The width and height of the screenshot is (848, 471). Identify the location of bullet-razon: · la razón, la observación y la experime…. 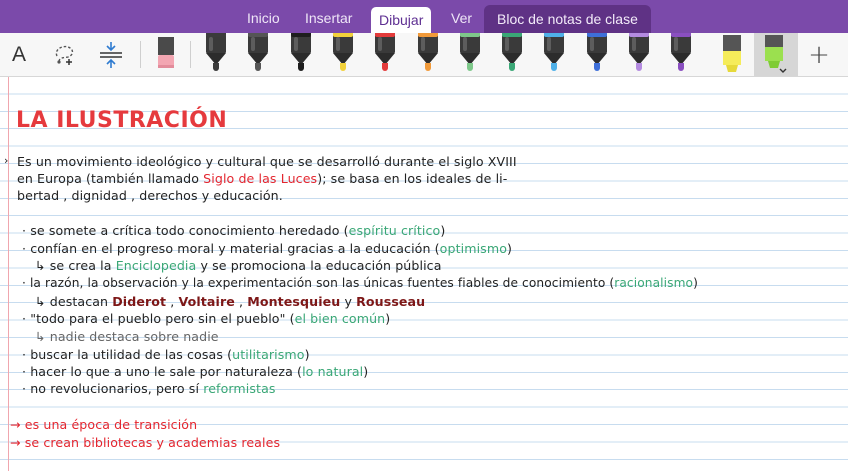
(360, 283).